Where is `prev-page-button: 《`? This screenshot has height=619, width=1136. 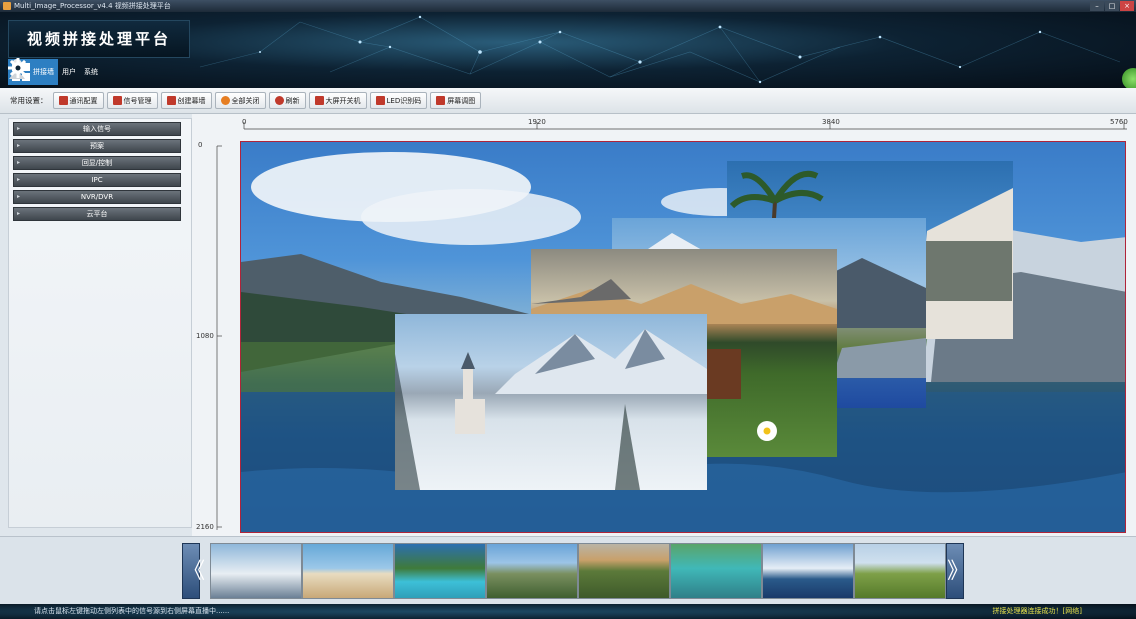
prev-page-button: 《 is located at coordinates (193, 571).